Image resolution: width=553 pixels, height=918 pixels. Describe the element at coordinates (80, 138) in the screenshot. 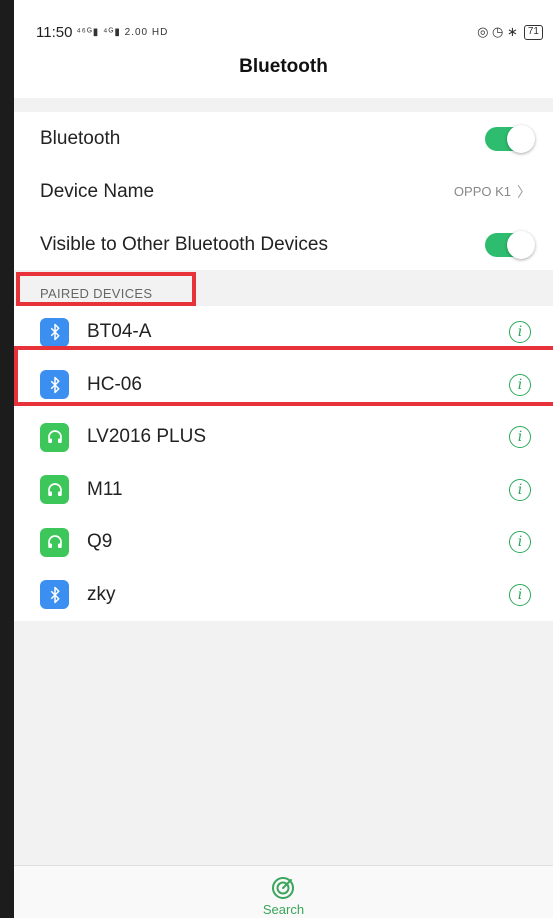

I see `bluetooth-label: Bluetooth` at that location.